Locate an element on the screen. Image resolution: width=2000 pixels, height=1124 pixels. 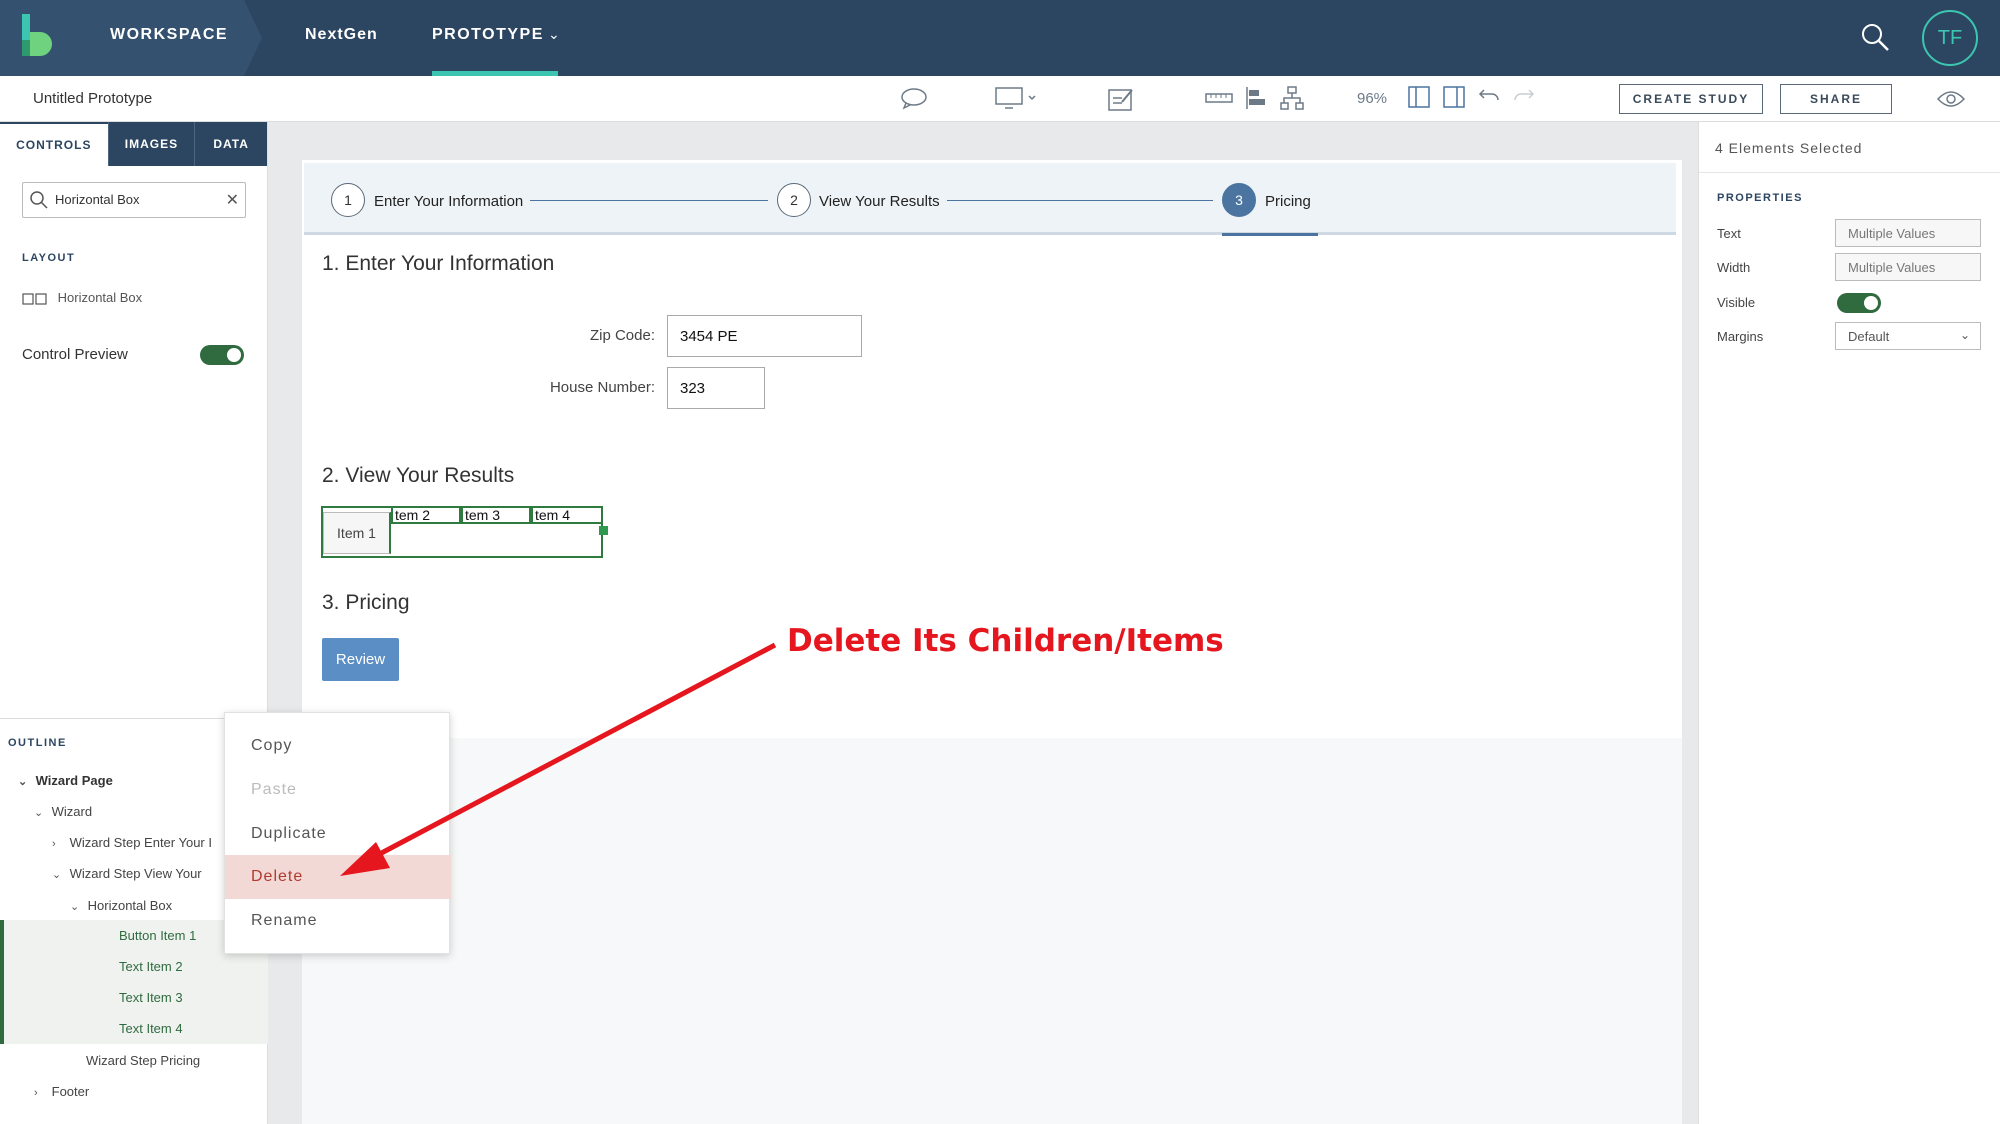
margins-value: Default is located at coordinates (1869, 336).